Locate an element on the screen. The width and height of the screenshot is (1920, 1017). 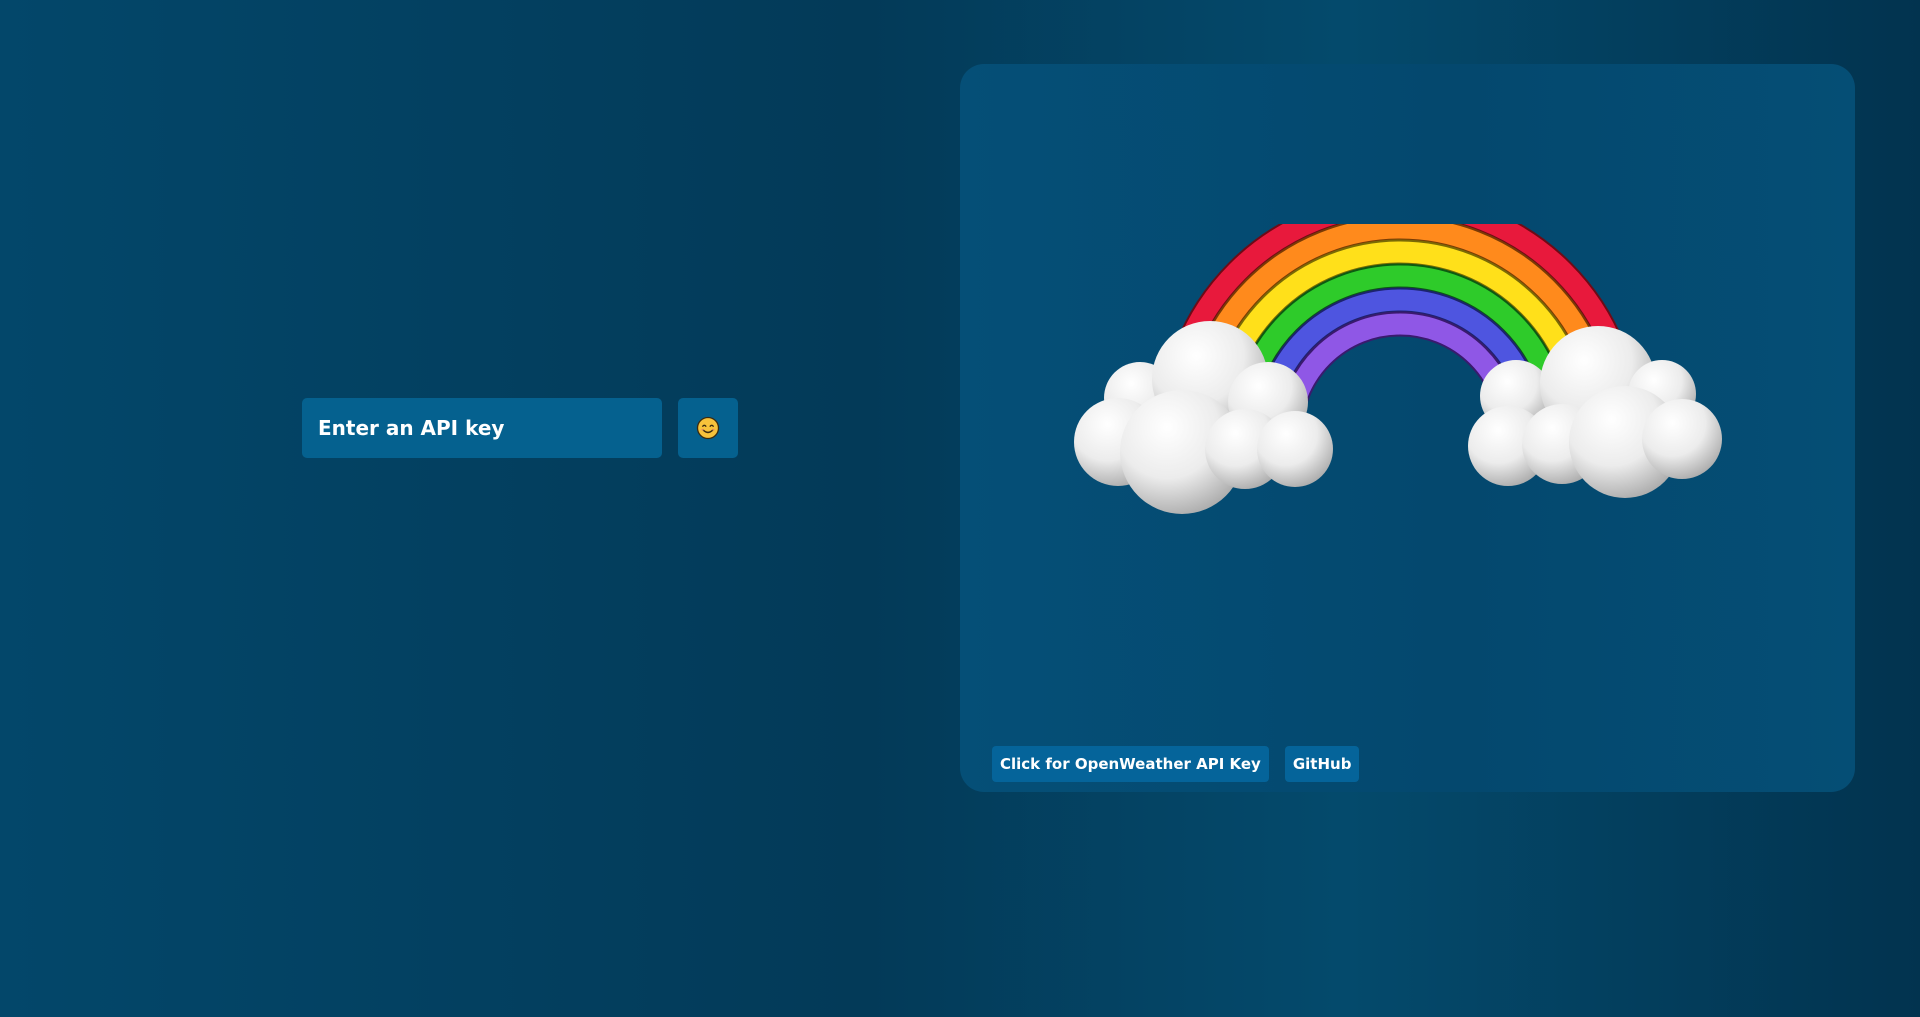
openweather-api-key-link: Click for OpenWeather API Key is located at coordinates (1130, 764).